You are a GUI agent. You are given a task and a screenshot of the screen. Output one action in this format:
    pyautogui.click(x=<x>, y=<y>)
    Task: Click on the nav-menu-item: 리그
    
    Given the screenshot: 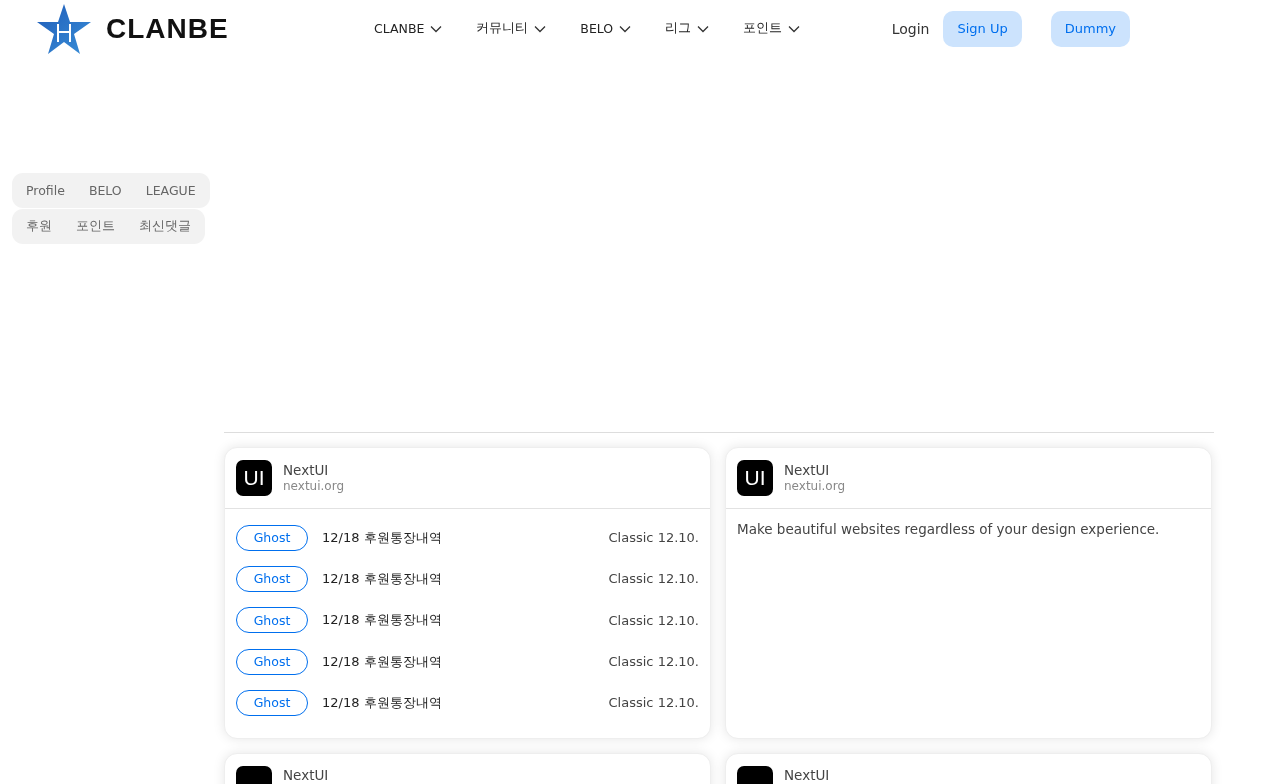 What is the action you would take?
    pyautogui.click(x=687, y=28)
    